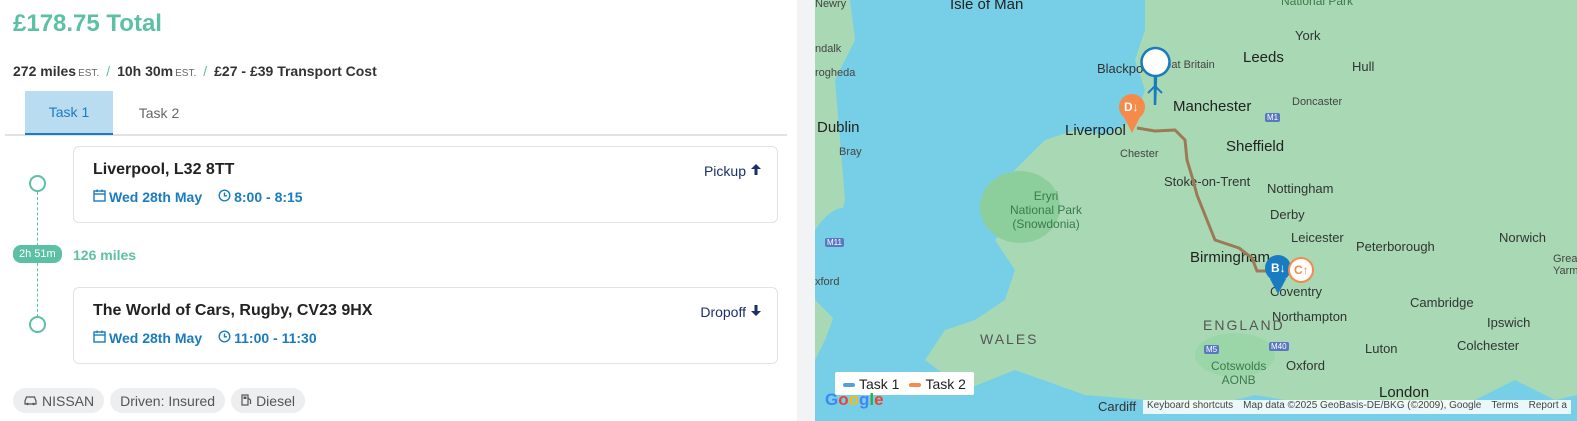 The width and height of the screenshot is (1577, 421). What do you see at coordinates (1190, 407) in the screenshot?
I see `keyboard-shortcuts-link: Keyboard shortcuts` at bounding box center [1190, 407].